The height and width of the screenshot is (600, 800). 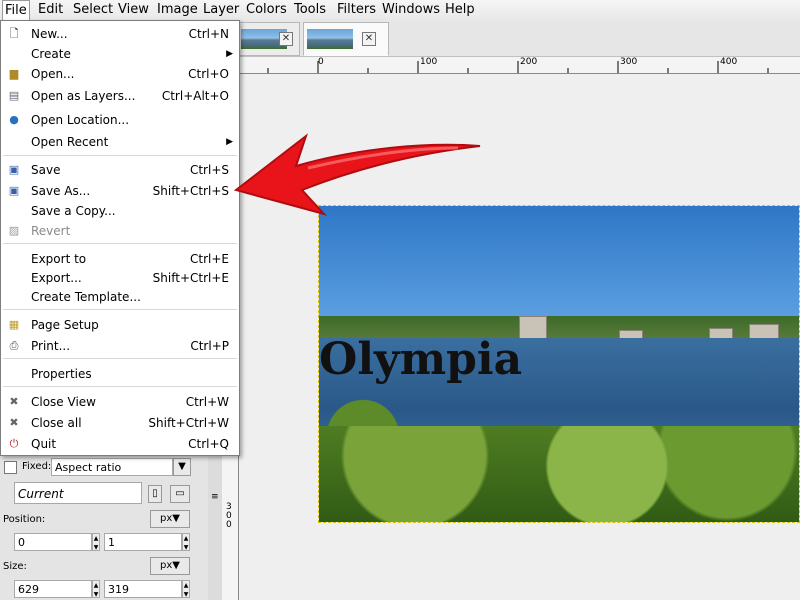 I want to click on open-folder-icon: ▆, so click(x=14, y=73).